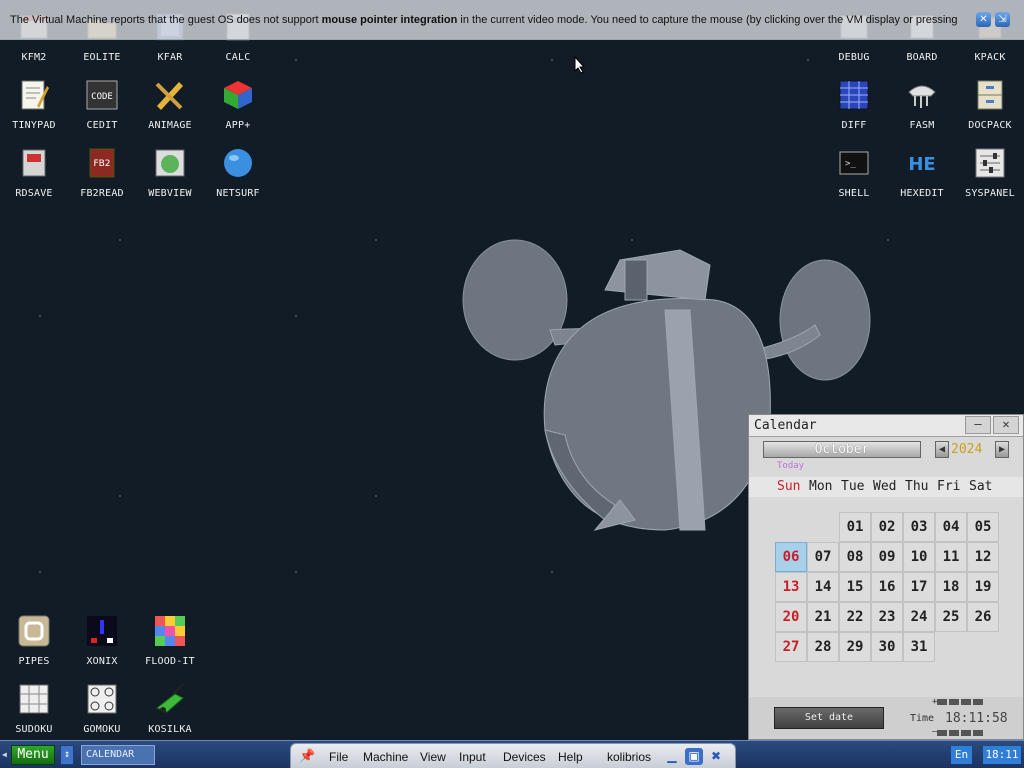 The width and height of the screenshot is (1024, 768). What do you see at coordinates (855, 587) in the screenshot?
I see `calendar-day: 15` at bounding box center [855, 587].